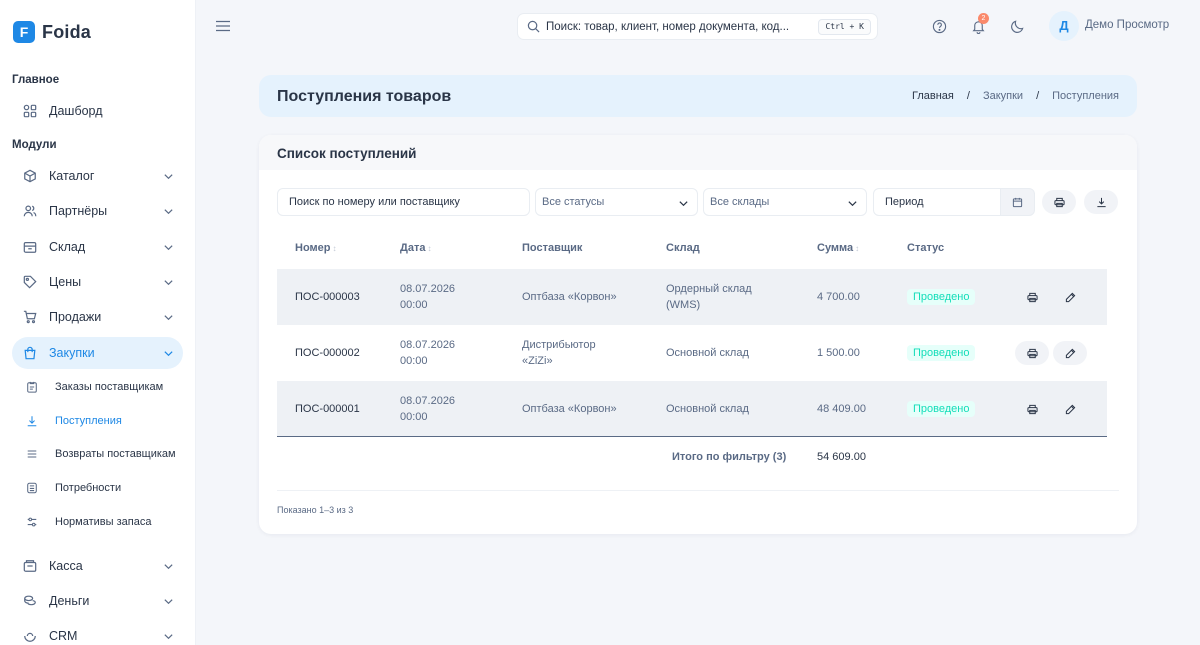 The image size is (1200, 645). What do you see at coordinates (30, 317) in the screenshot?
I see `cart-icon` at bounding box center [30, 317].